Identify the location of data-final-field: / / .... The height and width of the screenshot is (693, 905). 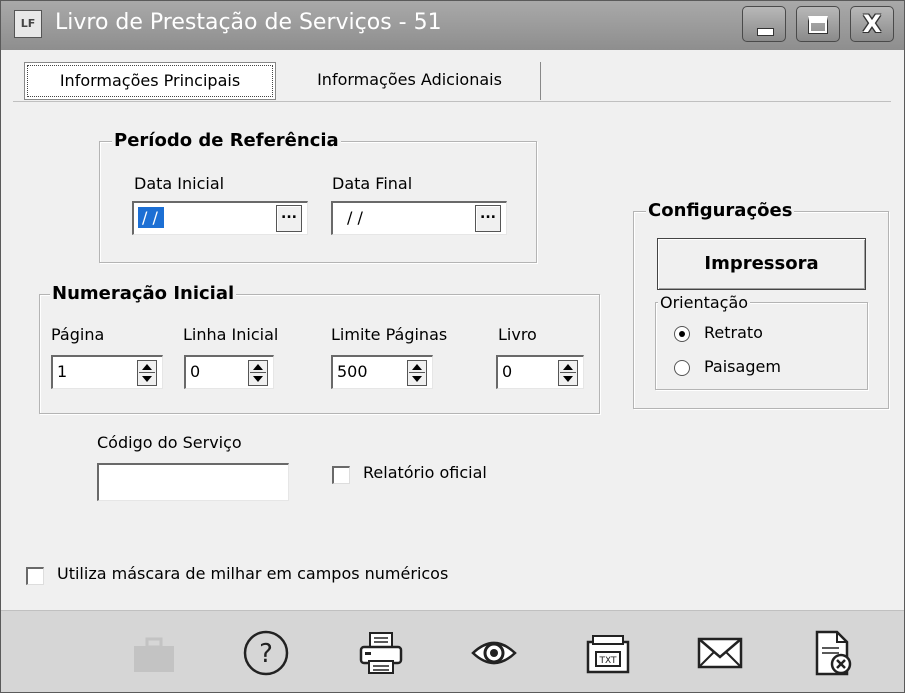
(419, 218).